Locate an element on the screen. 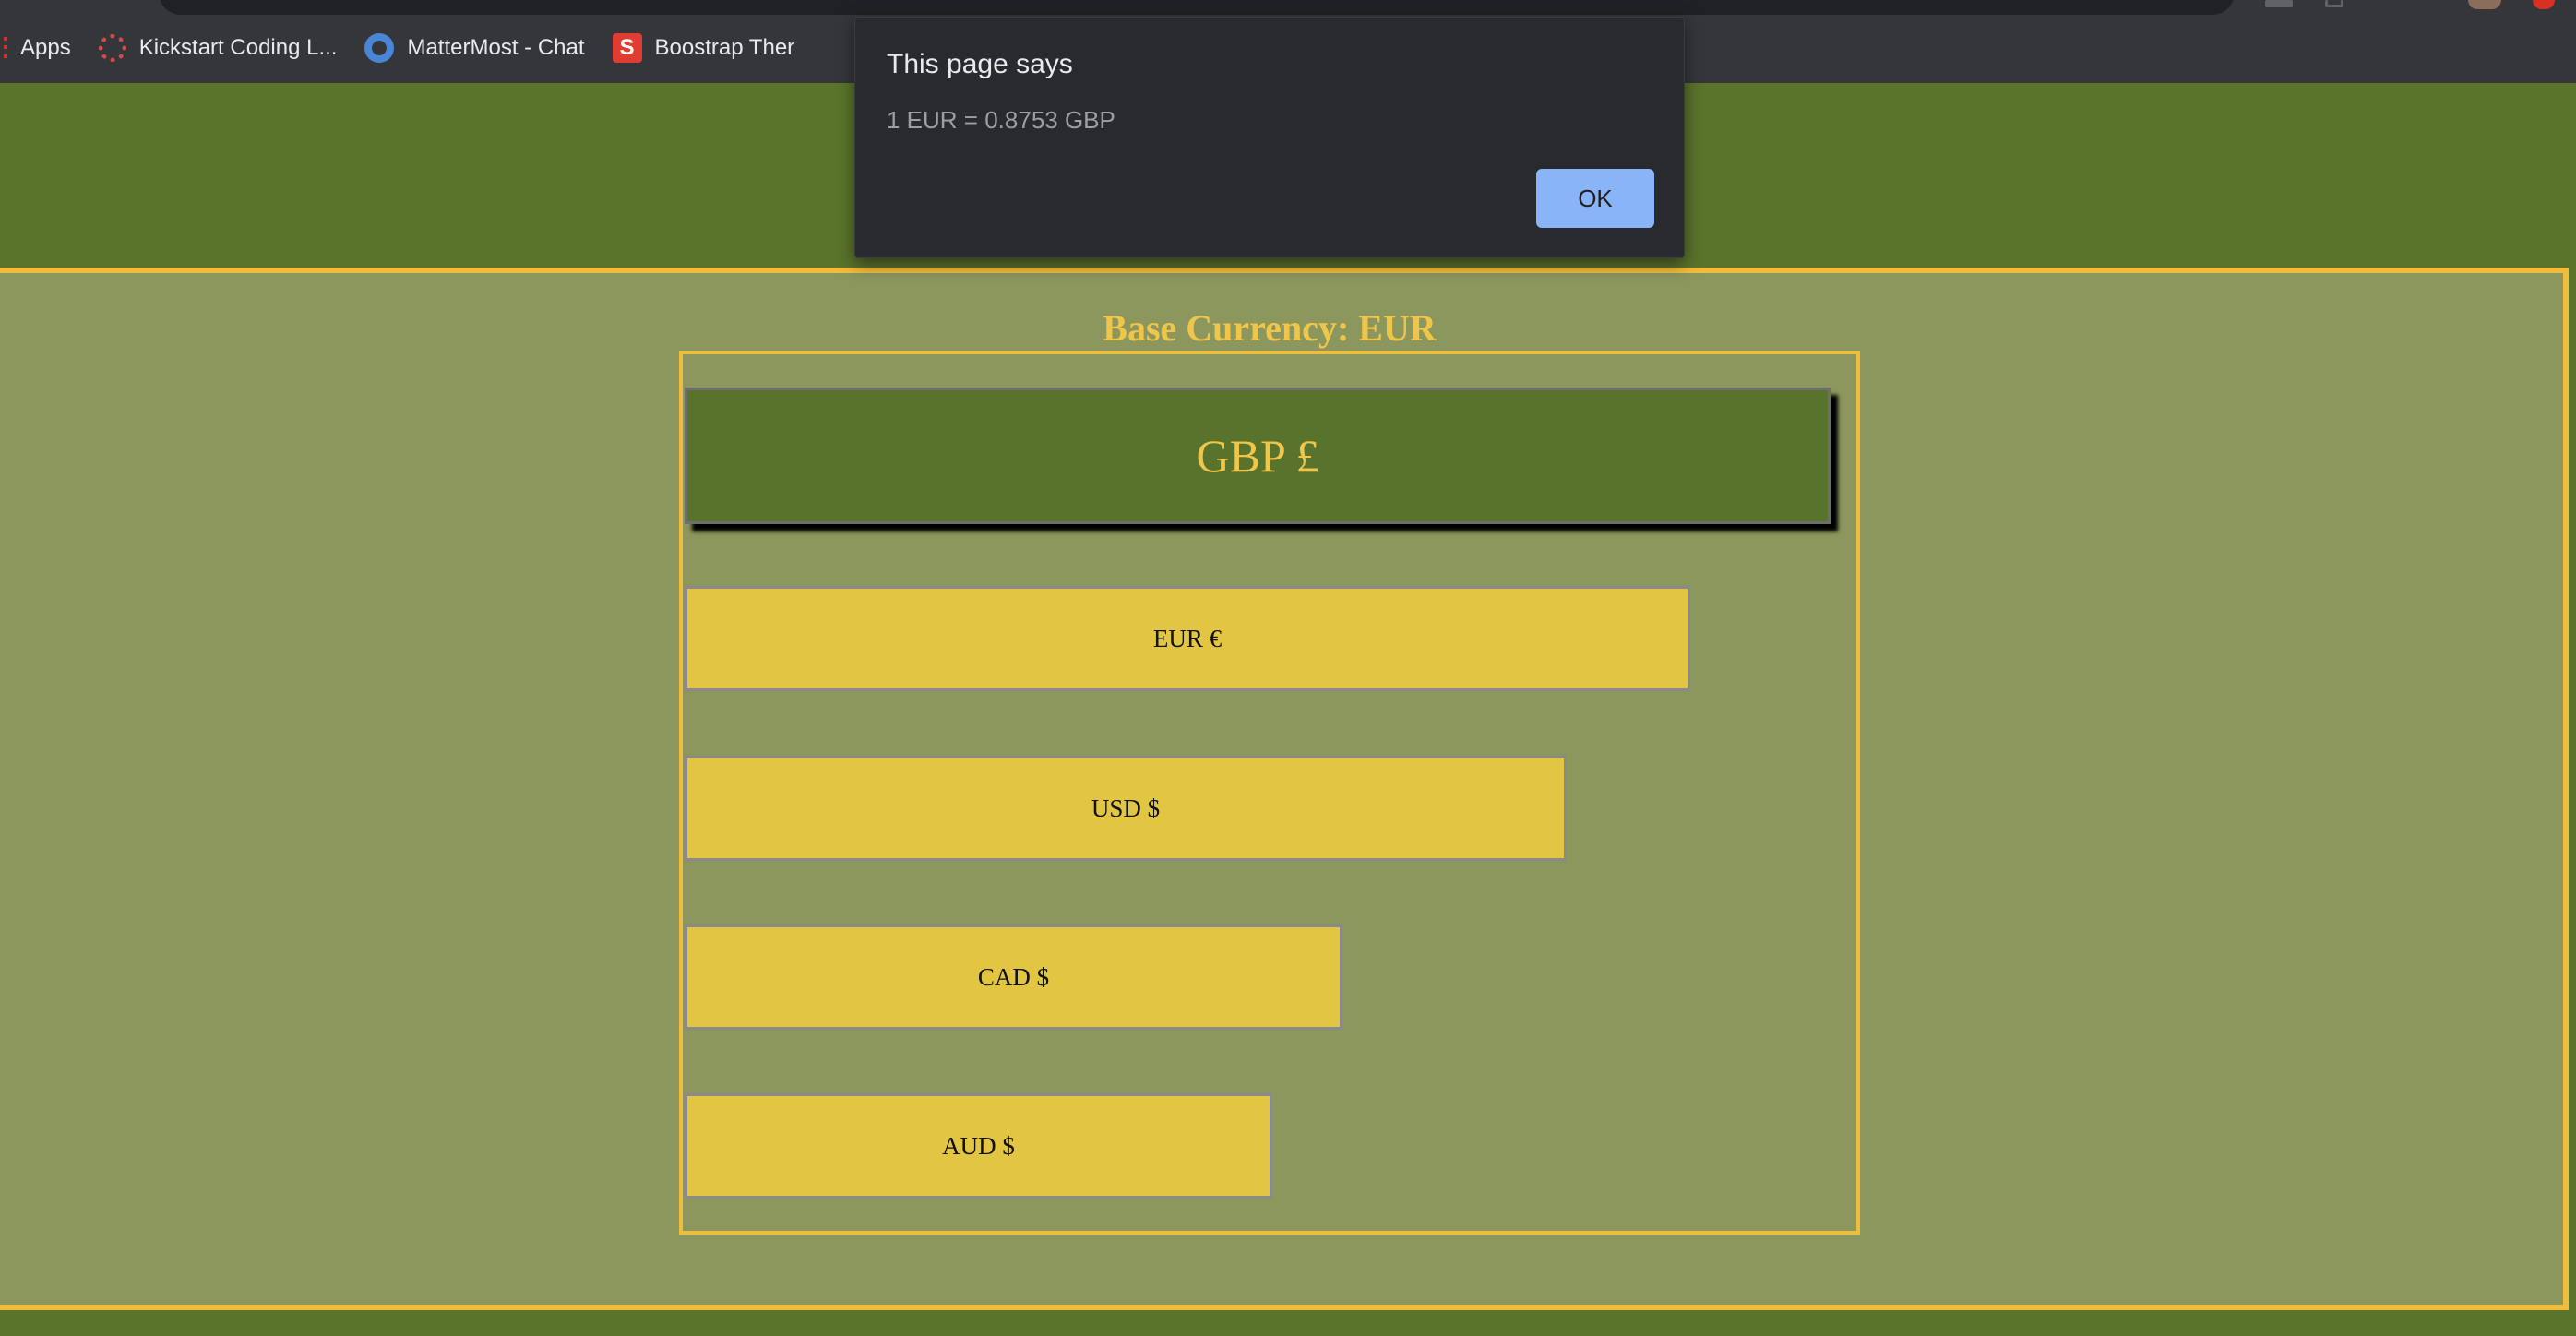  update-icon is located at coordinates (2544, 4).